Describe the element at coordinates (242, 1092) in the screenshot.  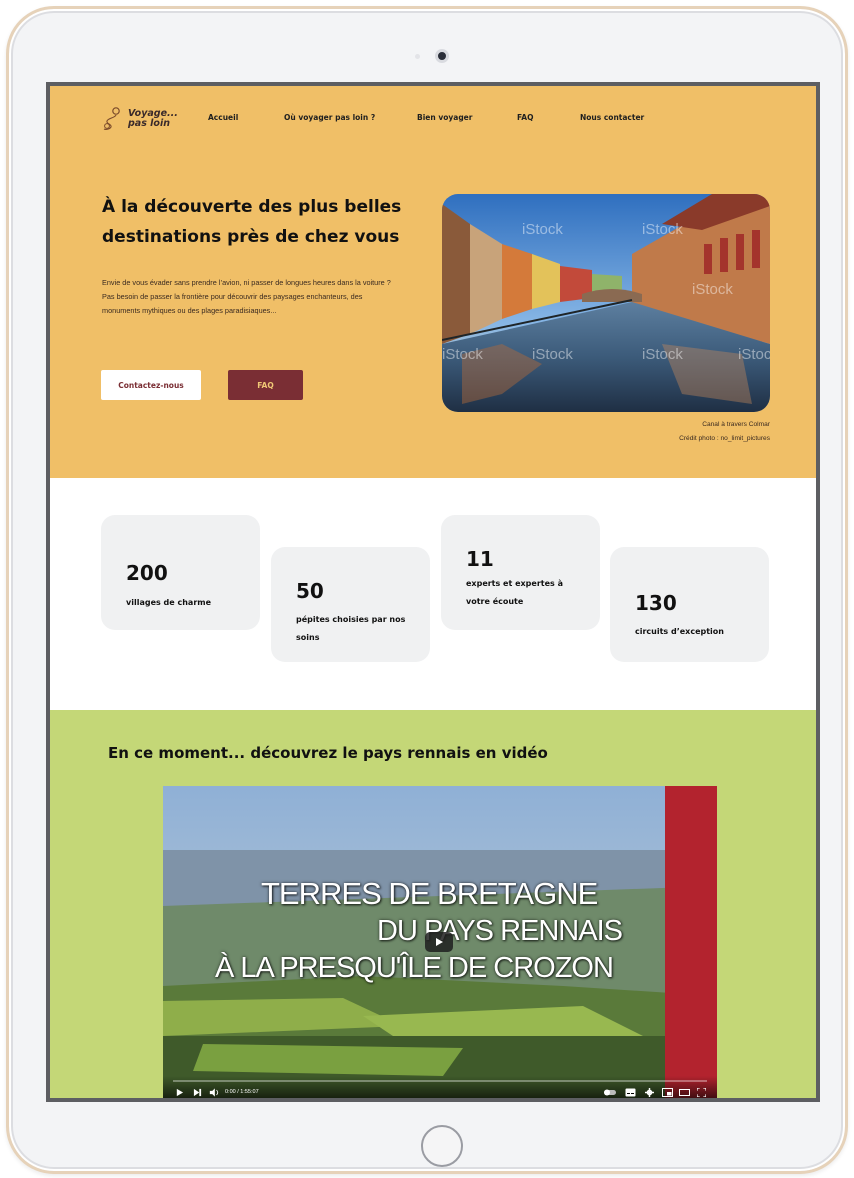
I see `video-time: 0:00 / 1:55:07` at that location.